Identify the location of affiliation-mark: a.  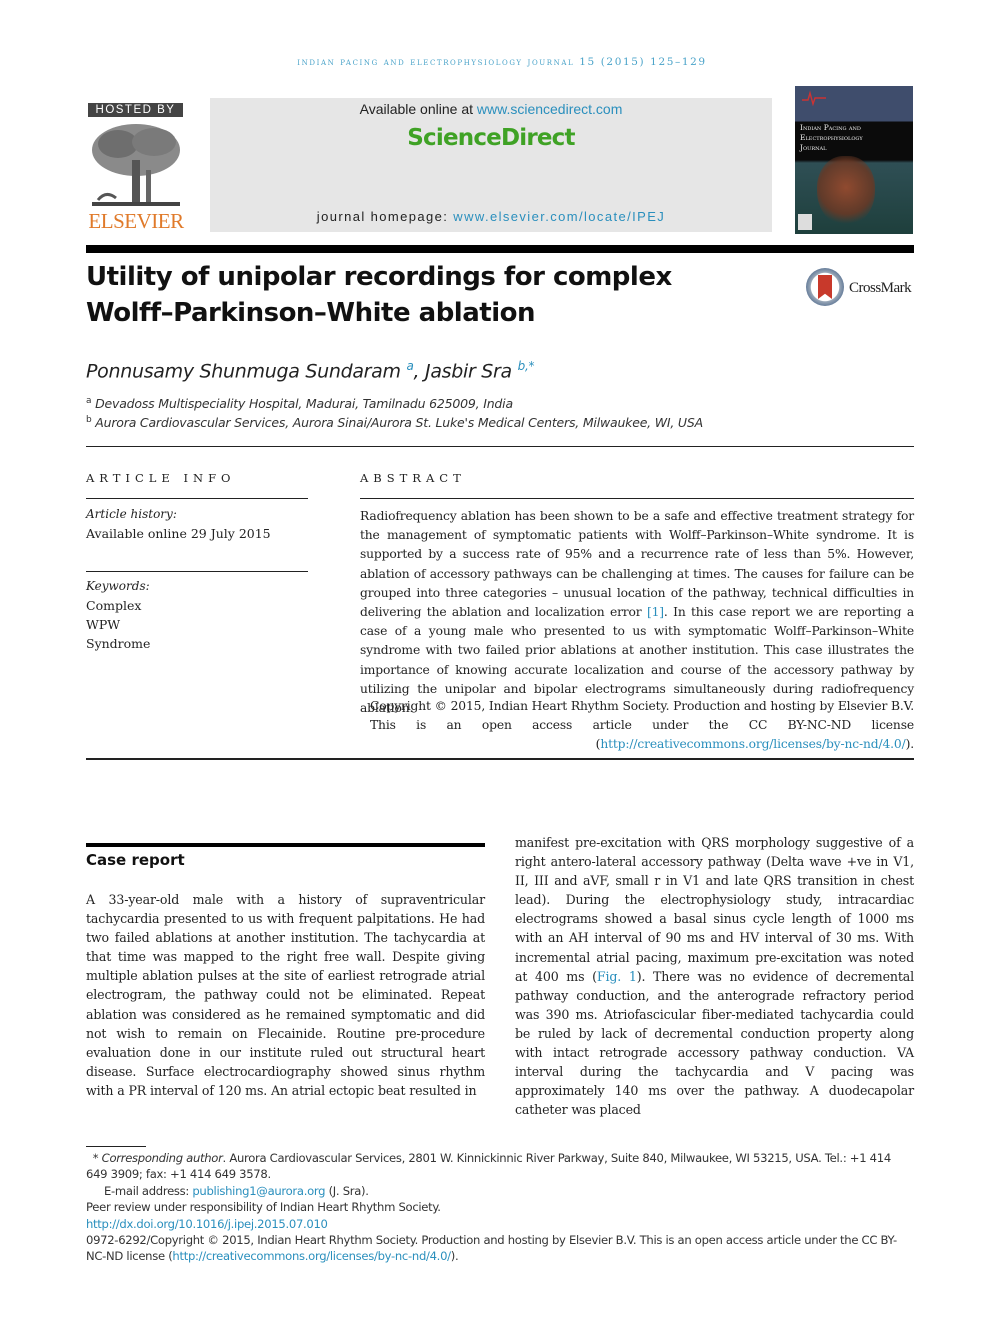
(89, 401).